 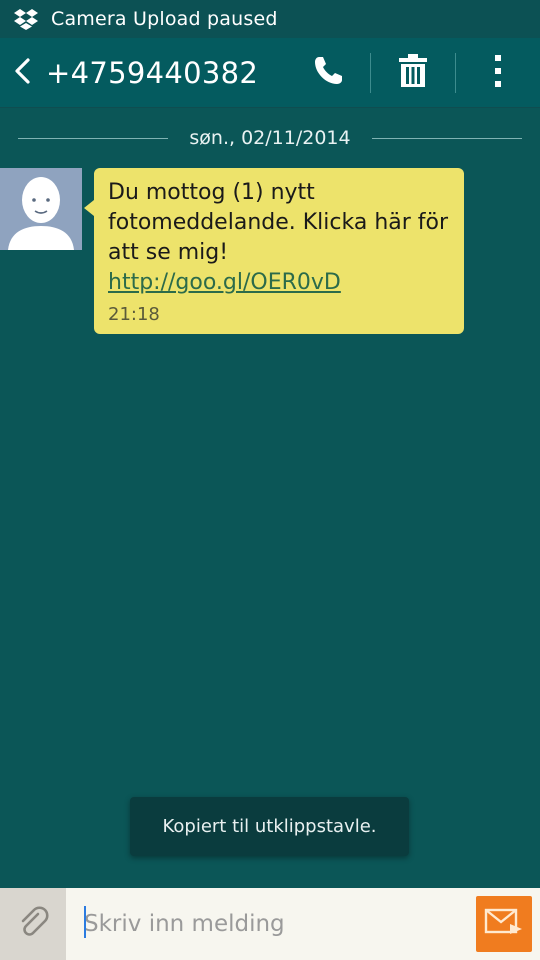 I want to click on trash-icon, so click(x=413, y=73).